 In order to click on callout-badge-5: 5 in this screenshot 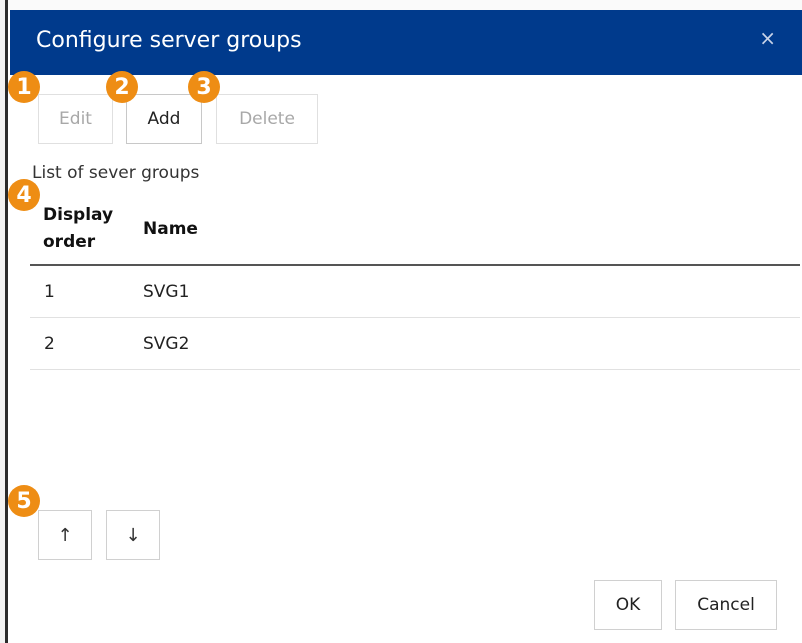, I will do `click(24, 501)`.